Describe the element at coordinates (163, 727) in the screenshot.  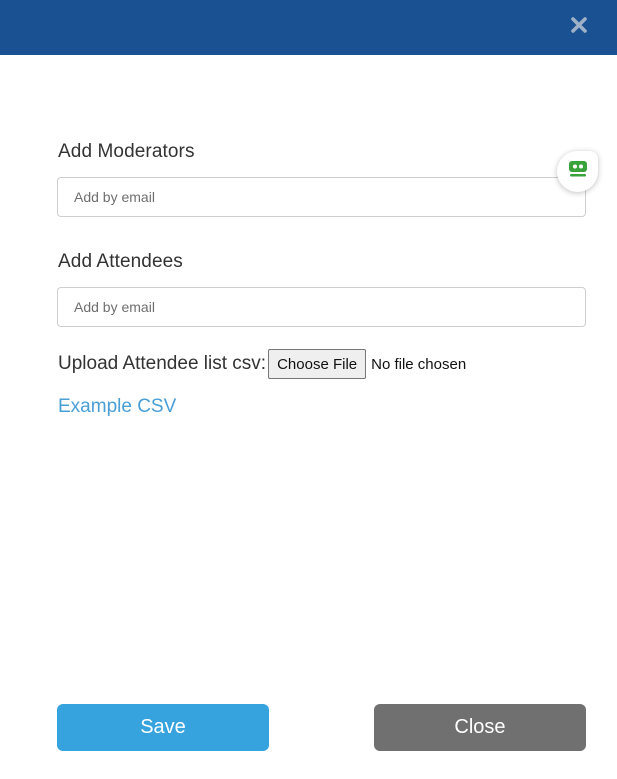
I see `save-button: Save` at that location.